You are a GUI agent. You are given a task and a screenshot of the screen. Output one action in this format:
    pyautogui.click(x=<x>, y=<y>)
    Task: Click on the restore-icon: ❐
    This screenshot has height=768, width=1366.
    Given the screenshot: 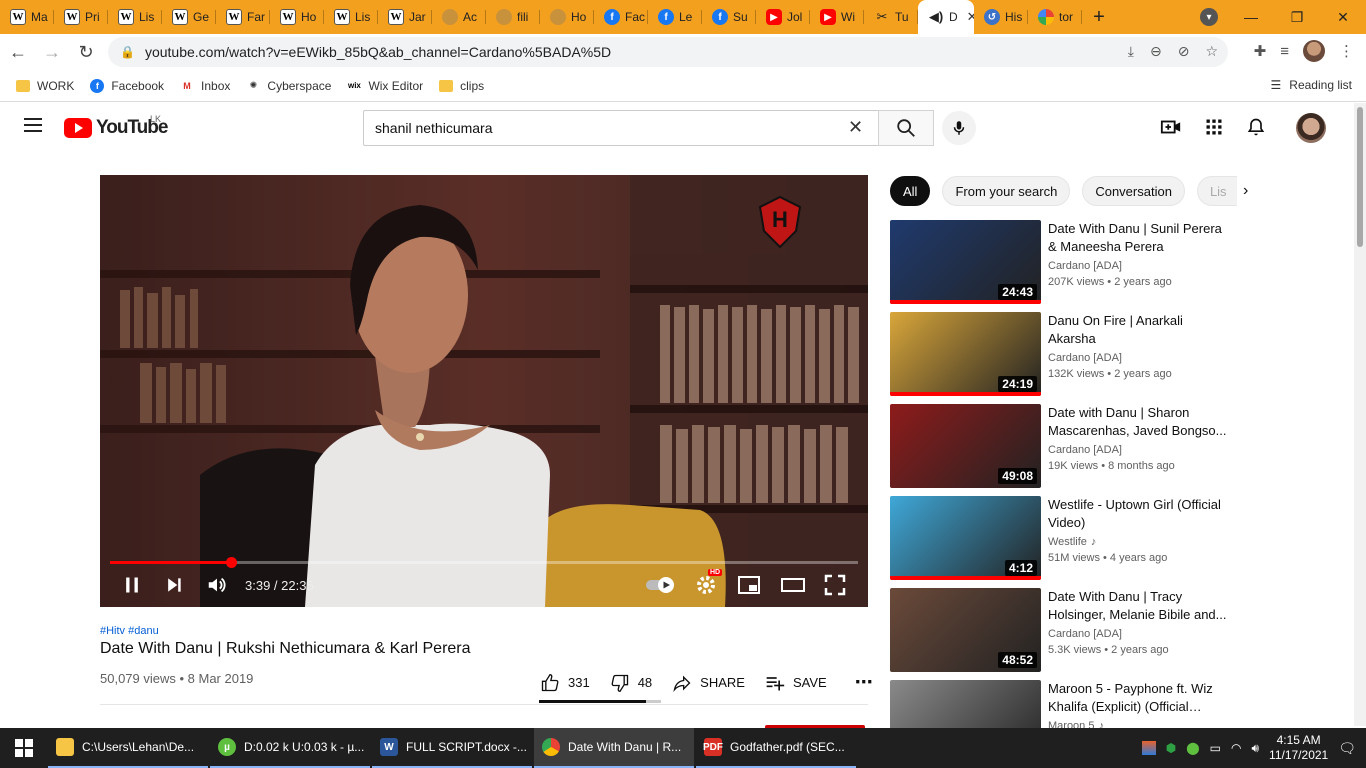 What is the action you would take?
    pyautogui.click(x=1297, y=17)
    